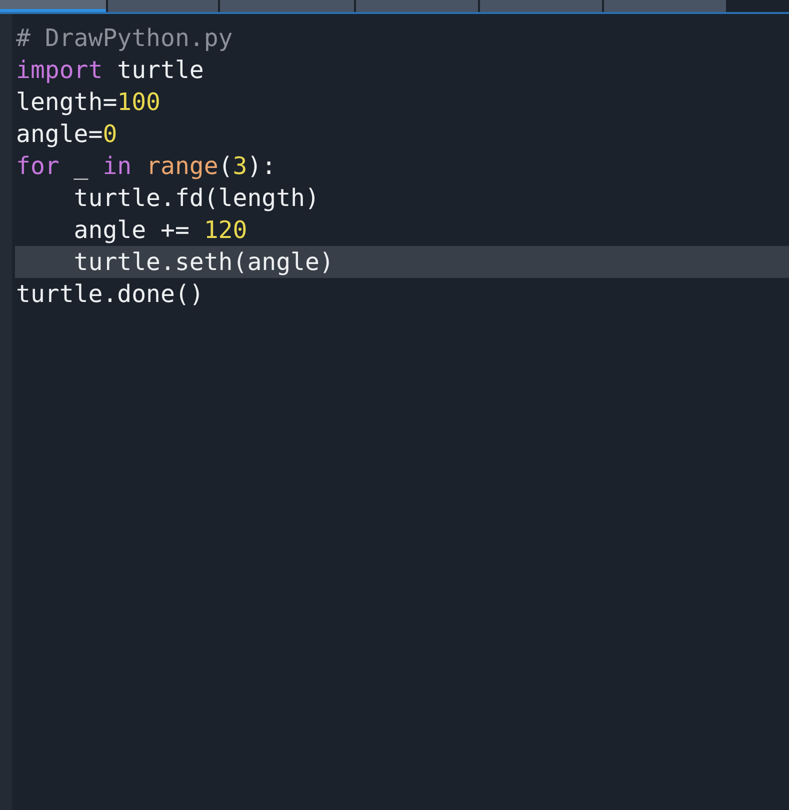  I want to click on code-line: import turtle, so click(110, 70).